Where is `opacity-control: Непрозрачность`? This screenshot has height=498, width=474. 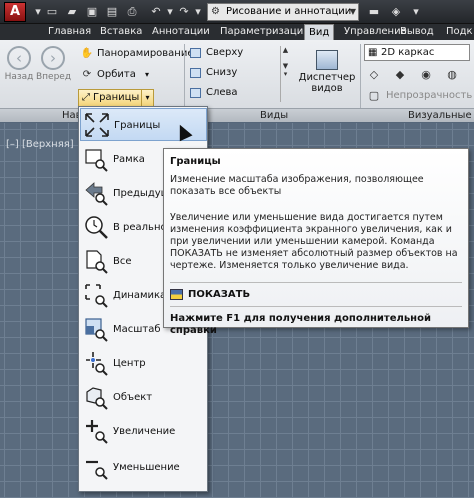
opacity-control: Непрозрачность is located at coordinates (429, 95).